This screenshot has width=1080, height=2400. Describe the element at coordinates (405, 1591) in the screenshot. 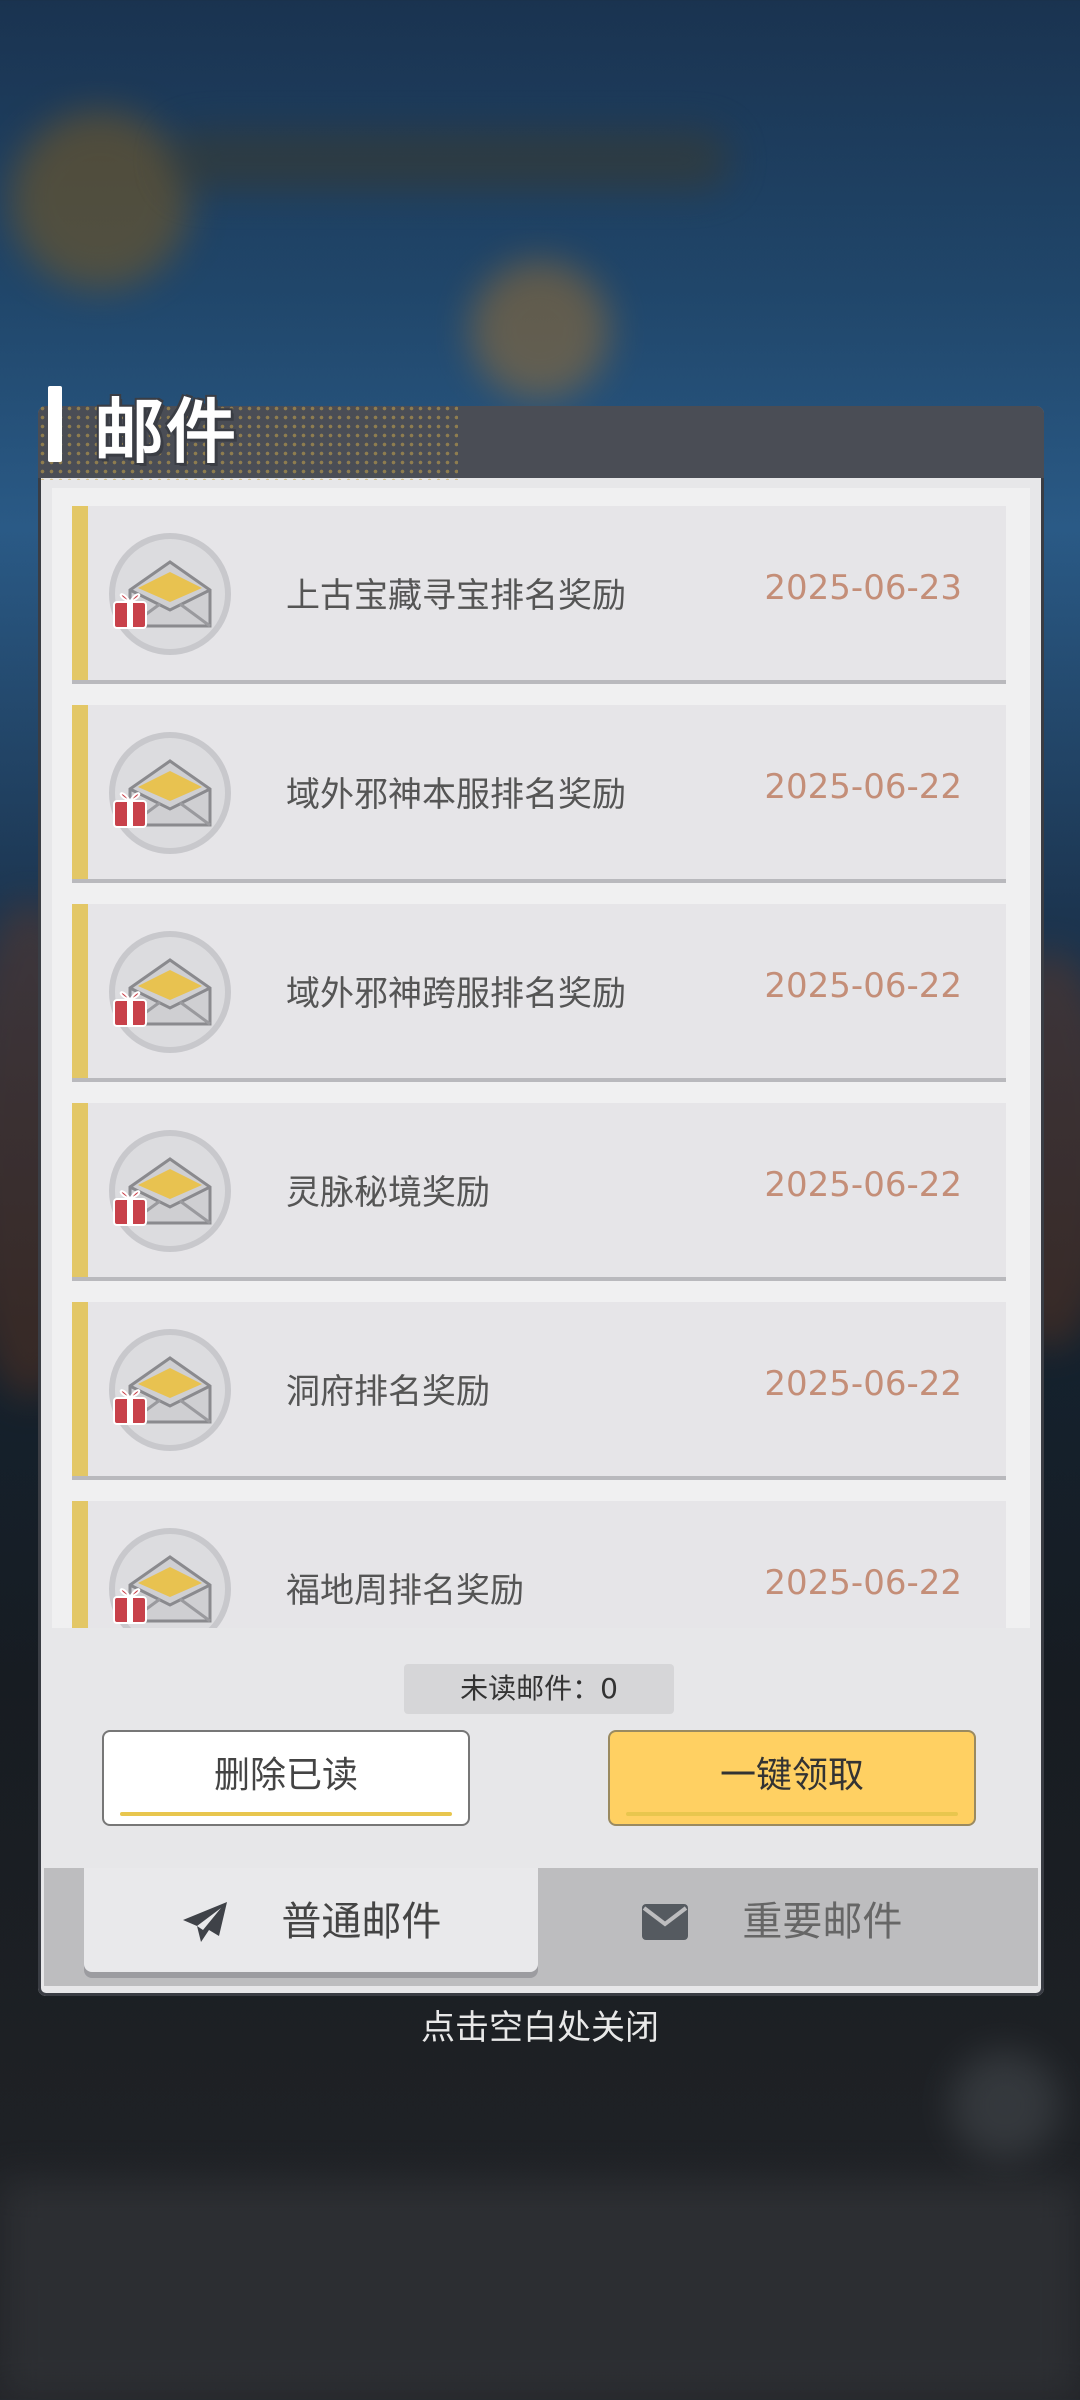

I see `mail-title: 福地周排名奖励` at that location.